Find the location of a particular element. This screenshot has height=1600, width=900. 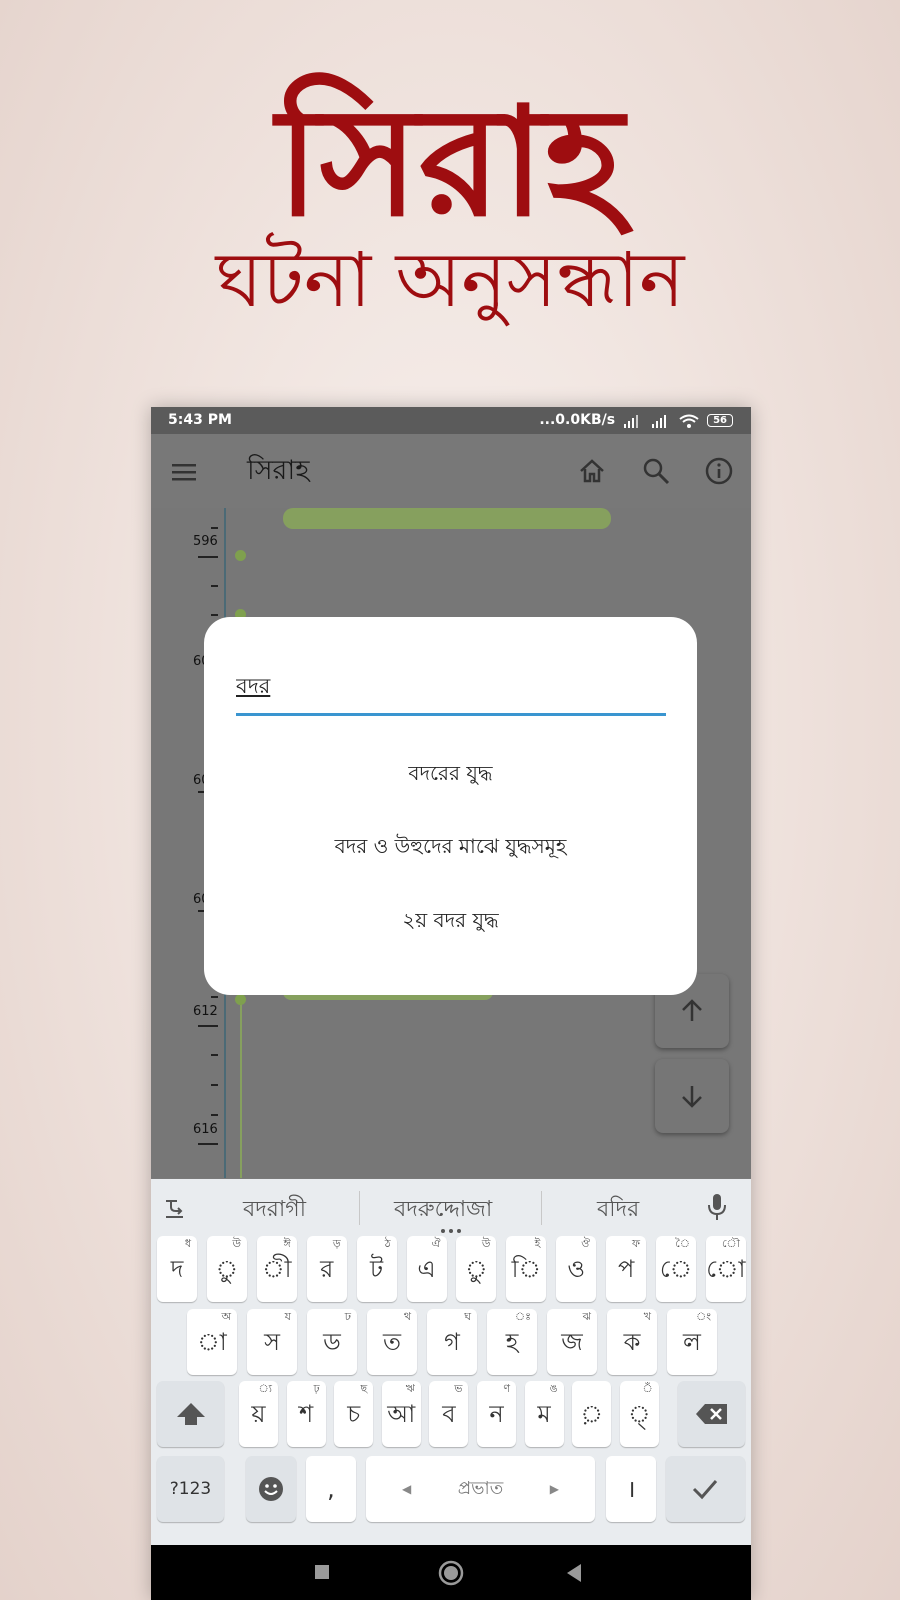

emoji-key is located at coordinates (271, 1489).